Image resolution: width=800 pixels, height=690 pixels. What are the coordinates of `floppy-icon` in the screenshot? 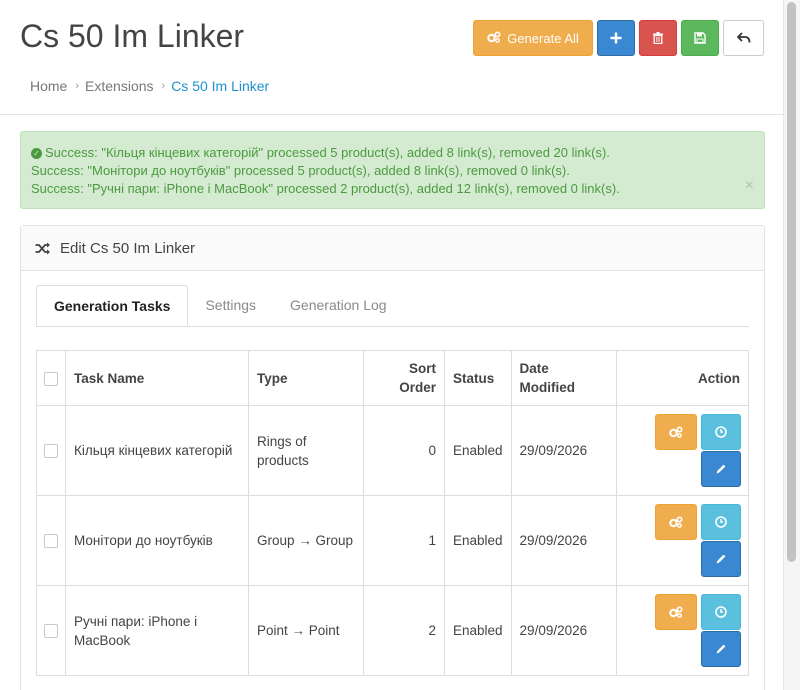 It's located at (700, 38).